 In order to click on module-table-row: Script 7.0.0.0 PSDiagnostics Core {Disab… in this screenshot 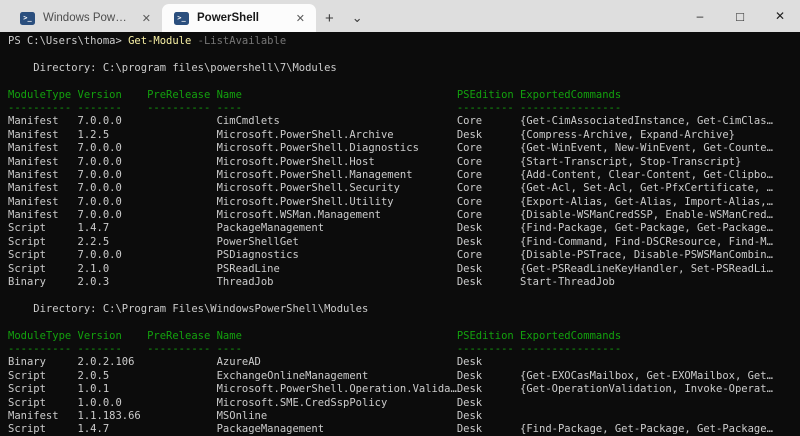, I will do `click(404, 255)`.